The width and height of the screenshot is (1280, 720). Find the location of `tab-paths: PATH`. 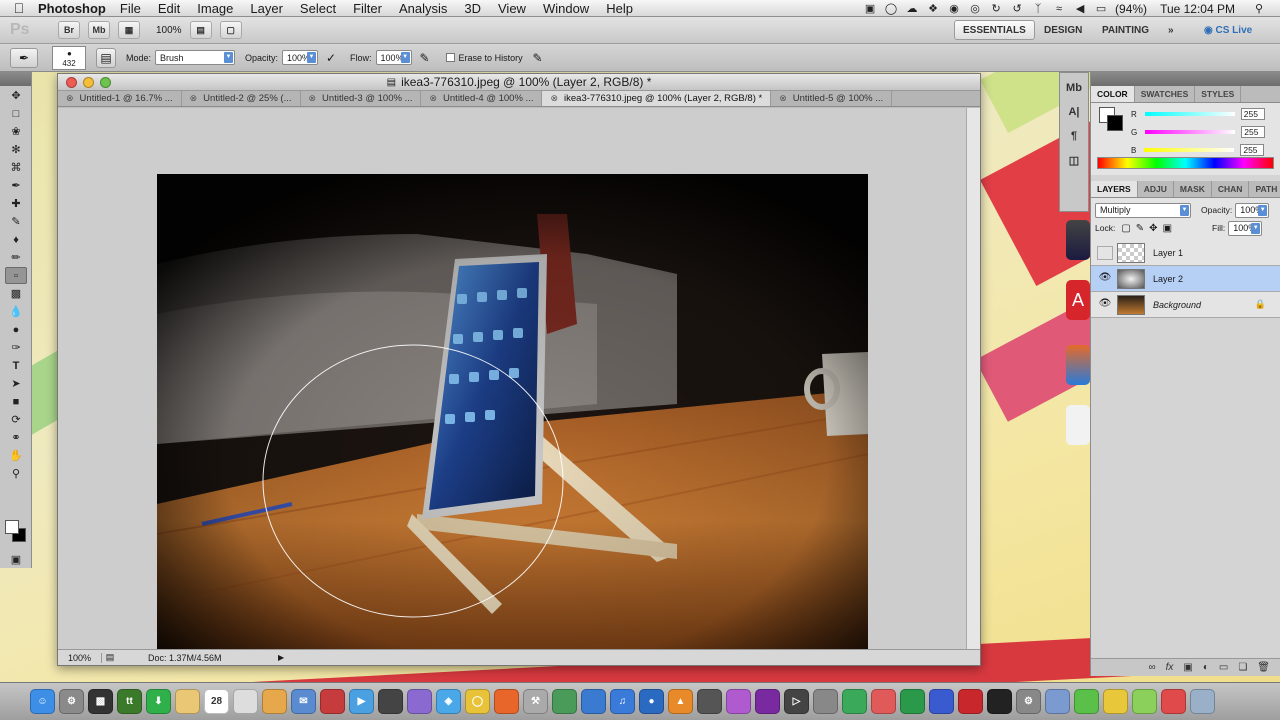

tab-paths: PATH is located at coordinates (1264, 189).